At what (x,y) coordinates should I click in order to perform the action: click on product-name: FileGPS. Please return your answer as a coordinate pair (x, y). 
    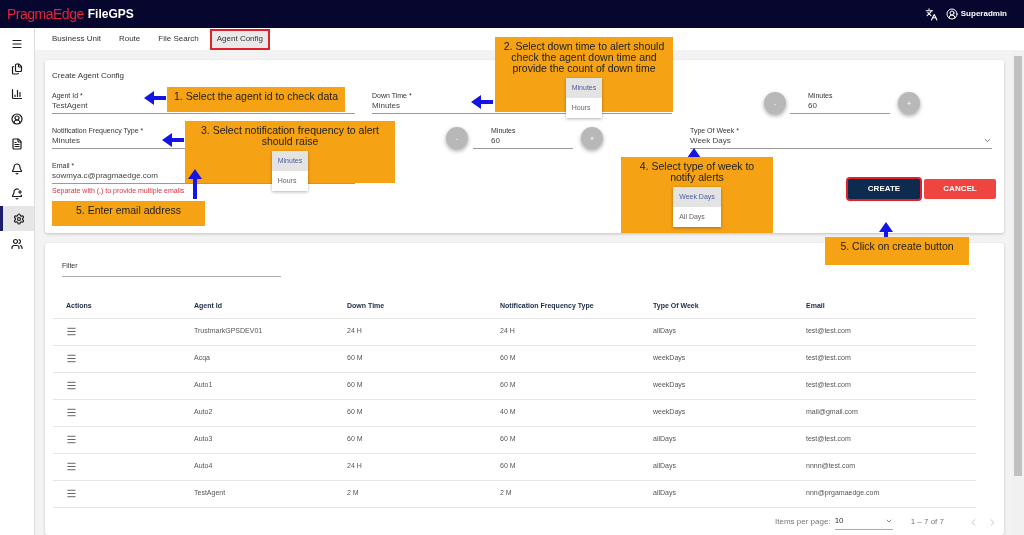
    Looking at the image, I should click on (110, 14).